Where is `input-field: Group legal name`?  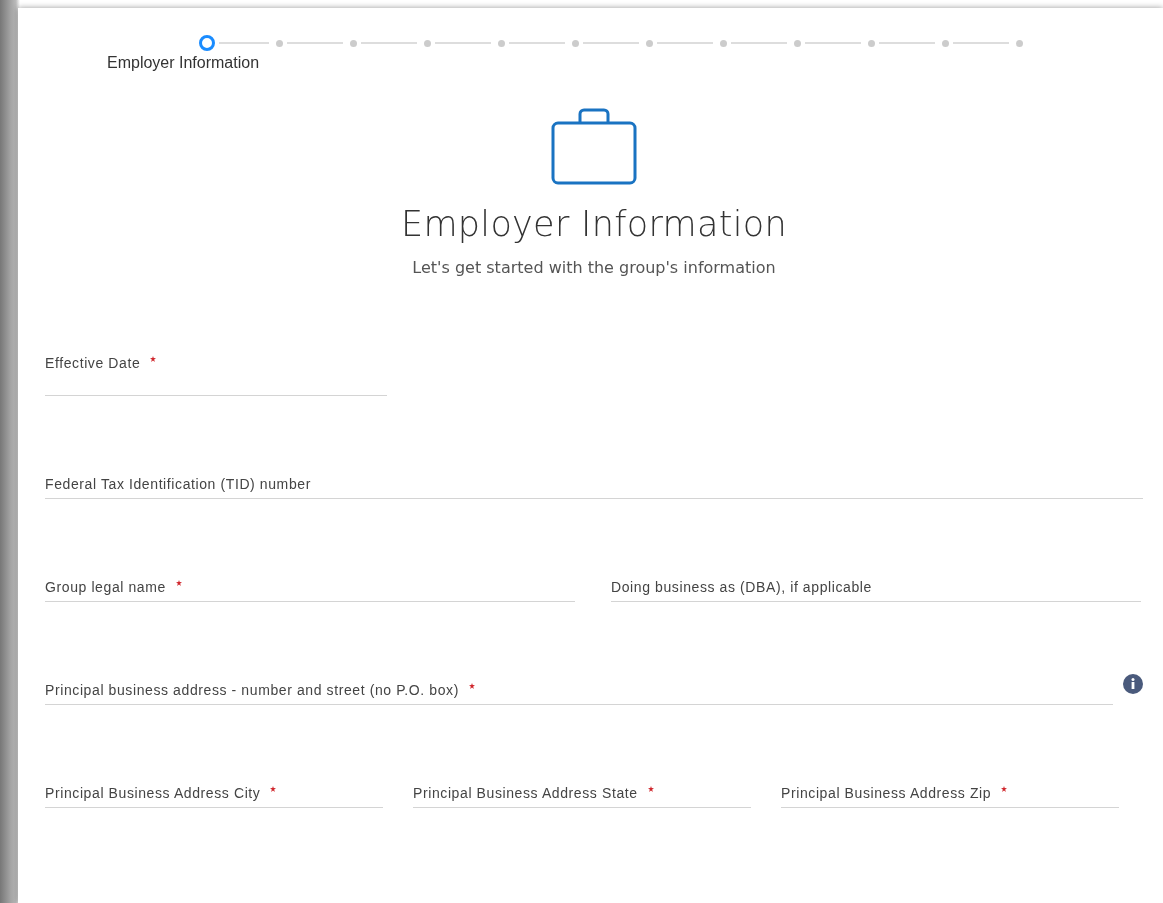 input-field: Group legal name is located at coordinates (310, 590).